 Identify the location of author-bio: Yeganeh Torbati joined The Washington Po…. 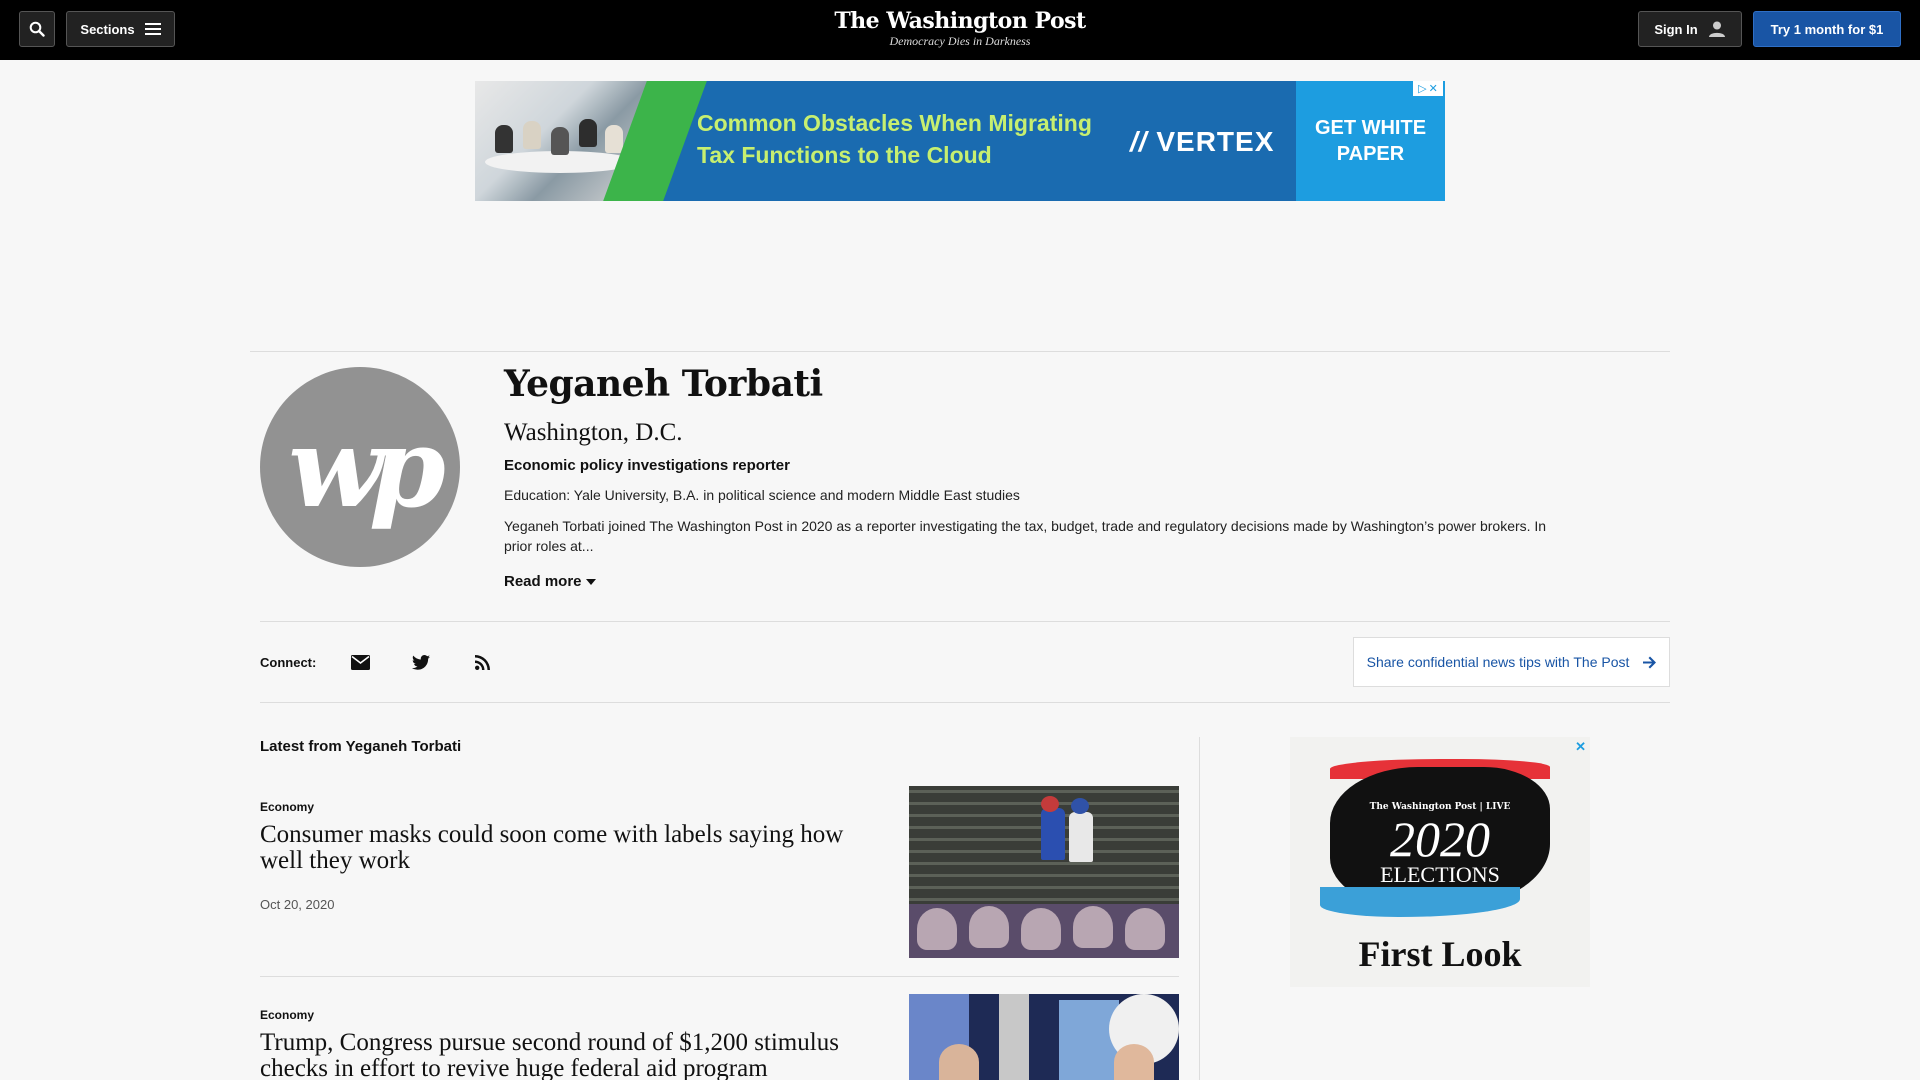
(1025, 536).